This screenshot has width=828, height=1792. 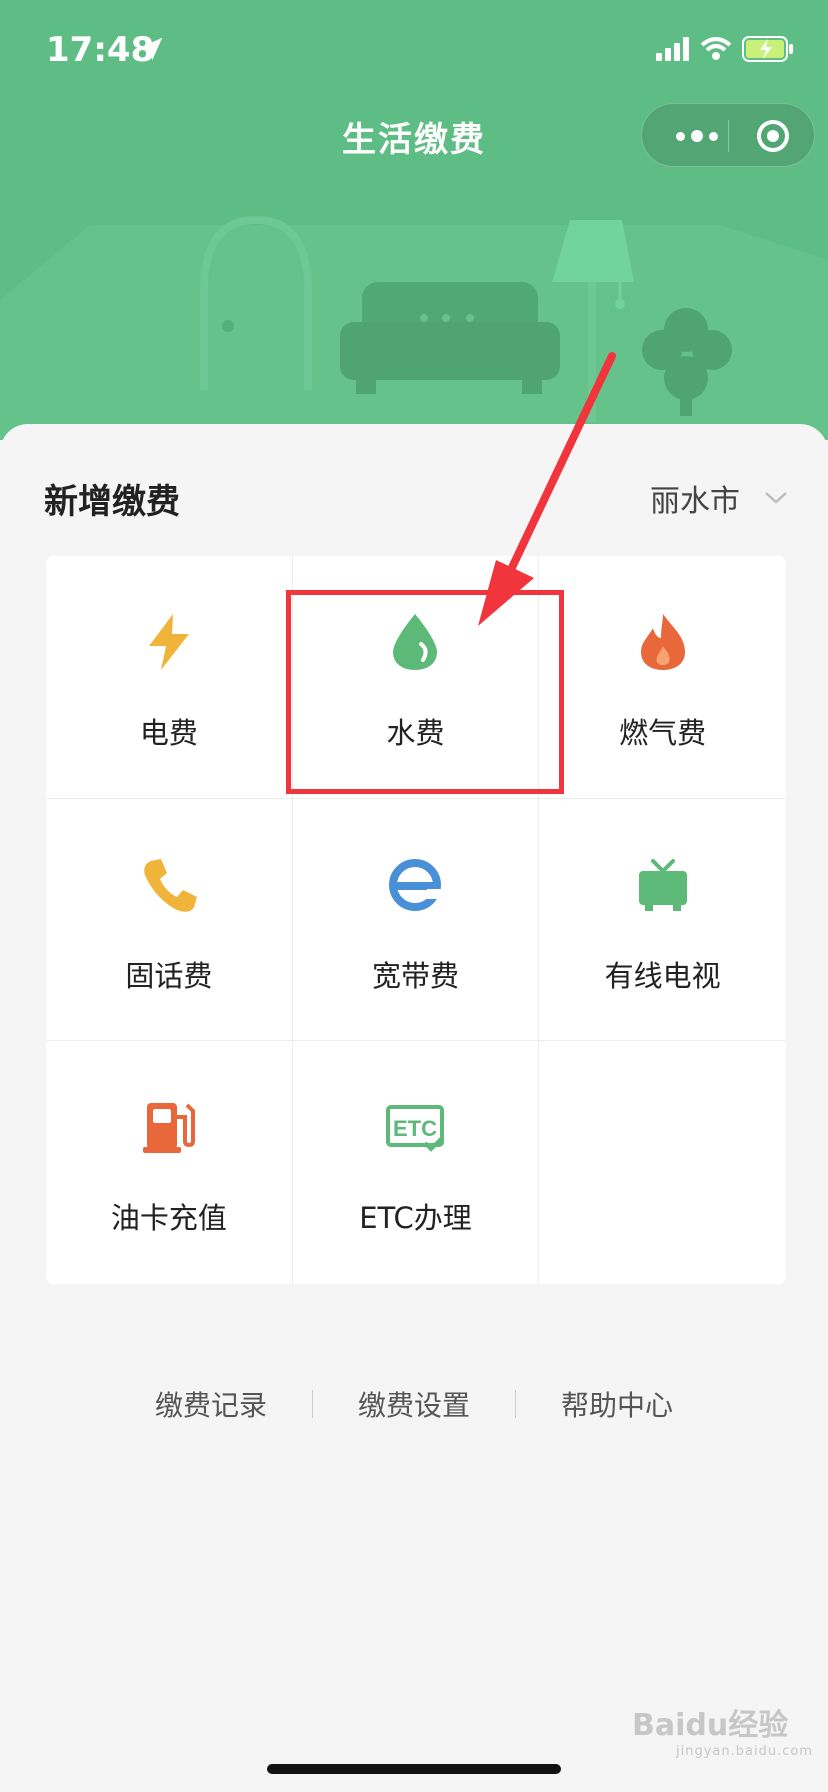 What do you see at coordinates (211, 1404) in the screenshot?
I see `payment-records-link: 缴费记录` at bounding box center [211, 1404].